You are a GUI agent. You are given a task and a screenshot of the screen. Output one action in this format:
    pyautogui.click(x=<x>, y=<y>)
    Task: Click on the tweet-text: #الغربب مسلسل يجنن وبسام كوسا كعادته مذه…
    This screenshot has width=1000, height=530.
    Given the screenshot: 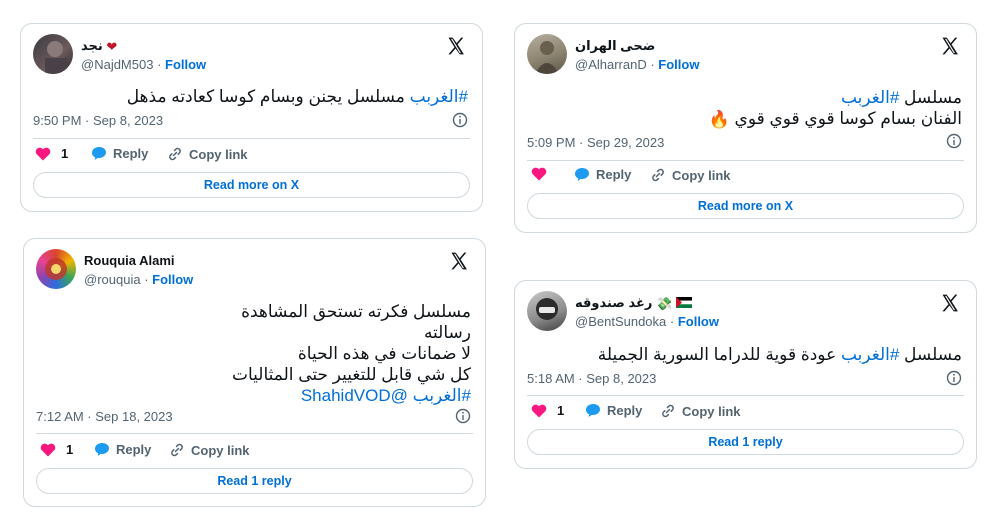 What is the action you would take?
    pyautogui.click(x=297, y=96)
    